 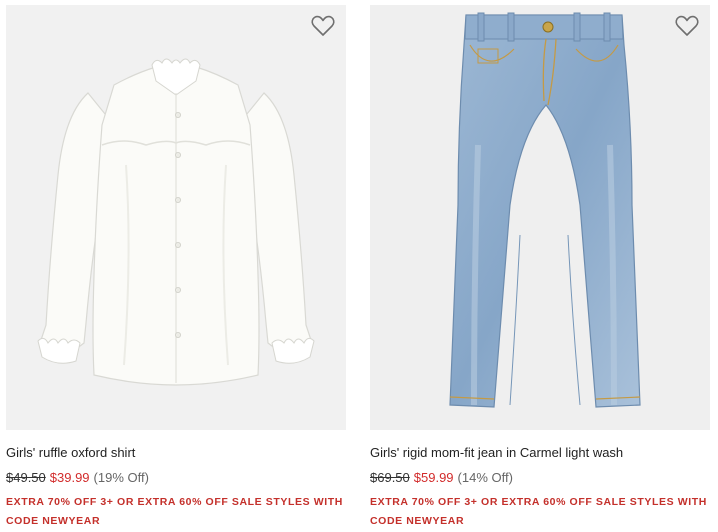 I want to click on sale-price: $59.99, so click(x=433, y=477).